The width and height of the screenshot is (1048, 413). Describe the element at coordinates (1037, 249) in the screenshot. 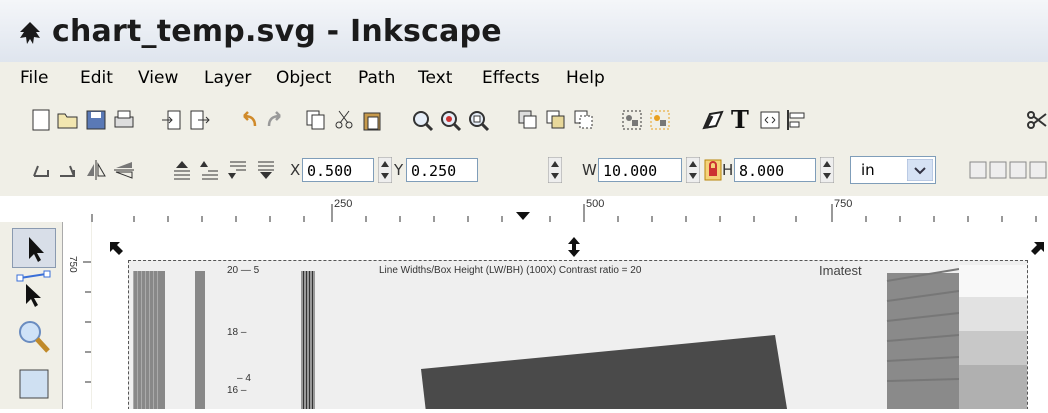

I see `scale-handle-top-right-icon` at that location.